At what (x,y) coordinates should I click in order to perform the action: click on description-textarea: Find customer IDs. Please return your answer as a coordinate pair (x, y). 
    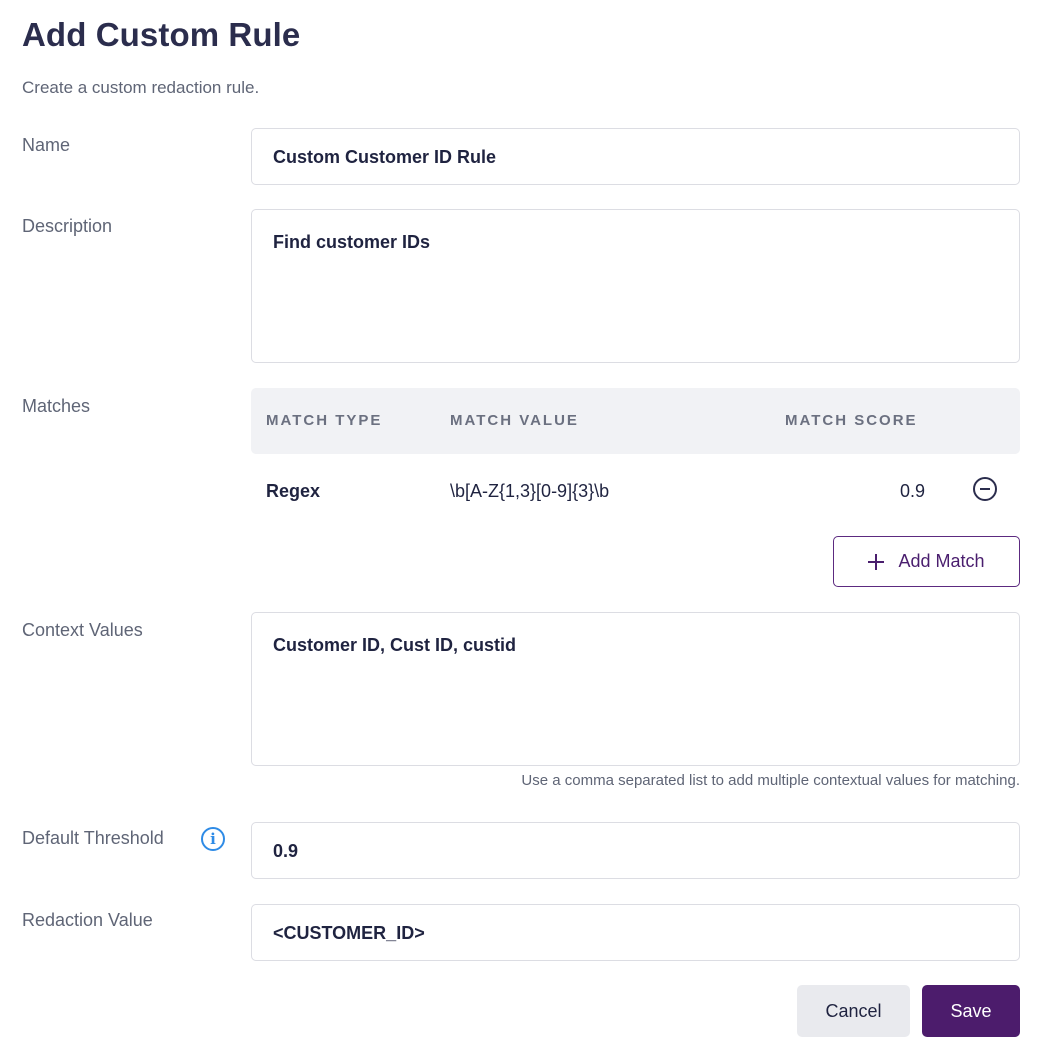
    Looking at the image, I should click on (635, 286).